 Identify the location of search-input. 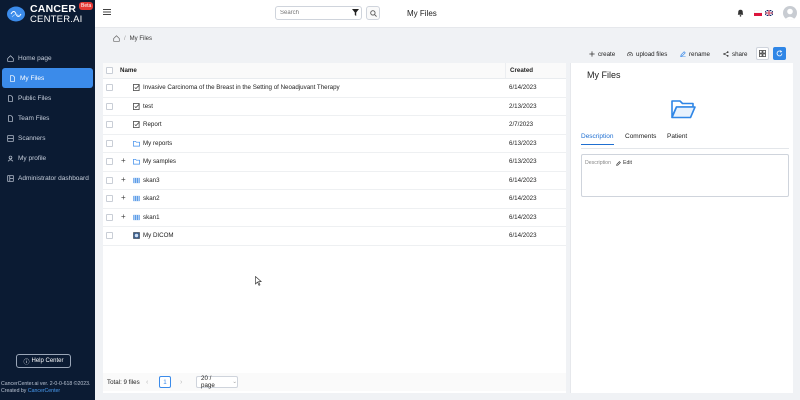
(318, 13).